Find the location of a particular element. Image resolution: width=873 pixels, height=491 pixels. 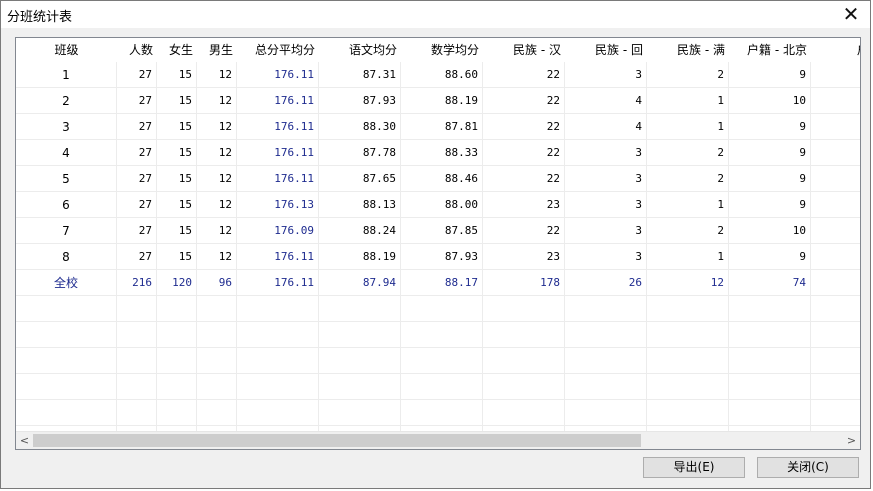

total-row: 全校 216 120 96 176.11 87.94 88.17 178 26 12 74 is located at coordinates (438, 283).